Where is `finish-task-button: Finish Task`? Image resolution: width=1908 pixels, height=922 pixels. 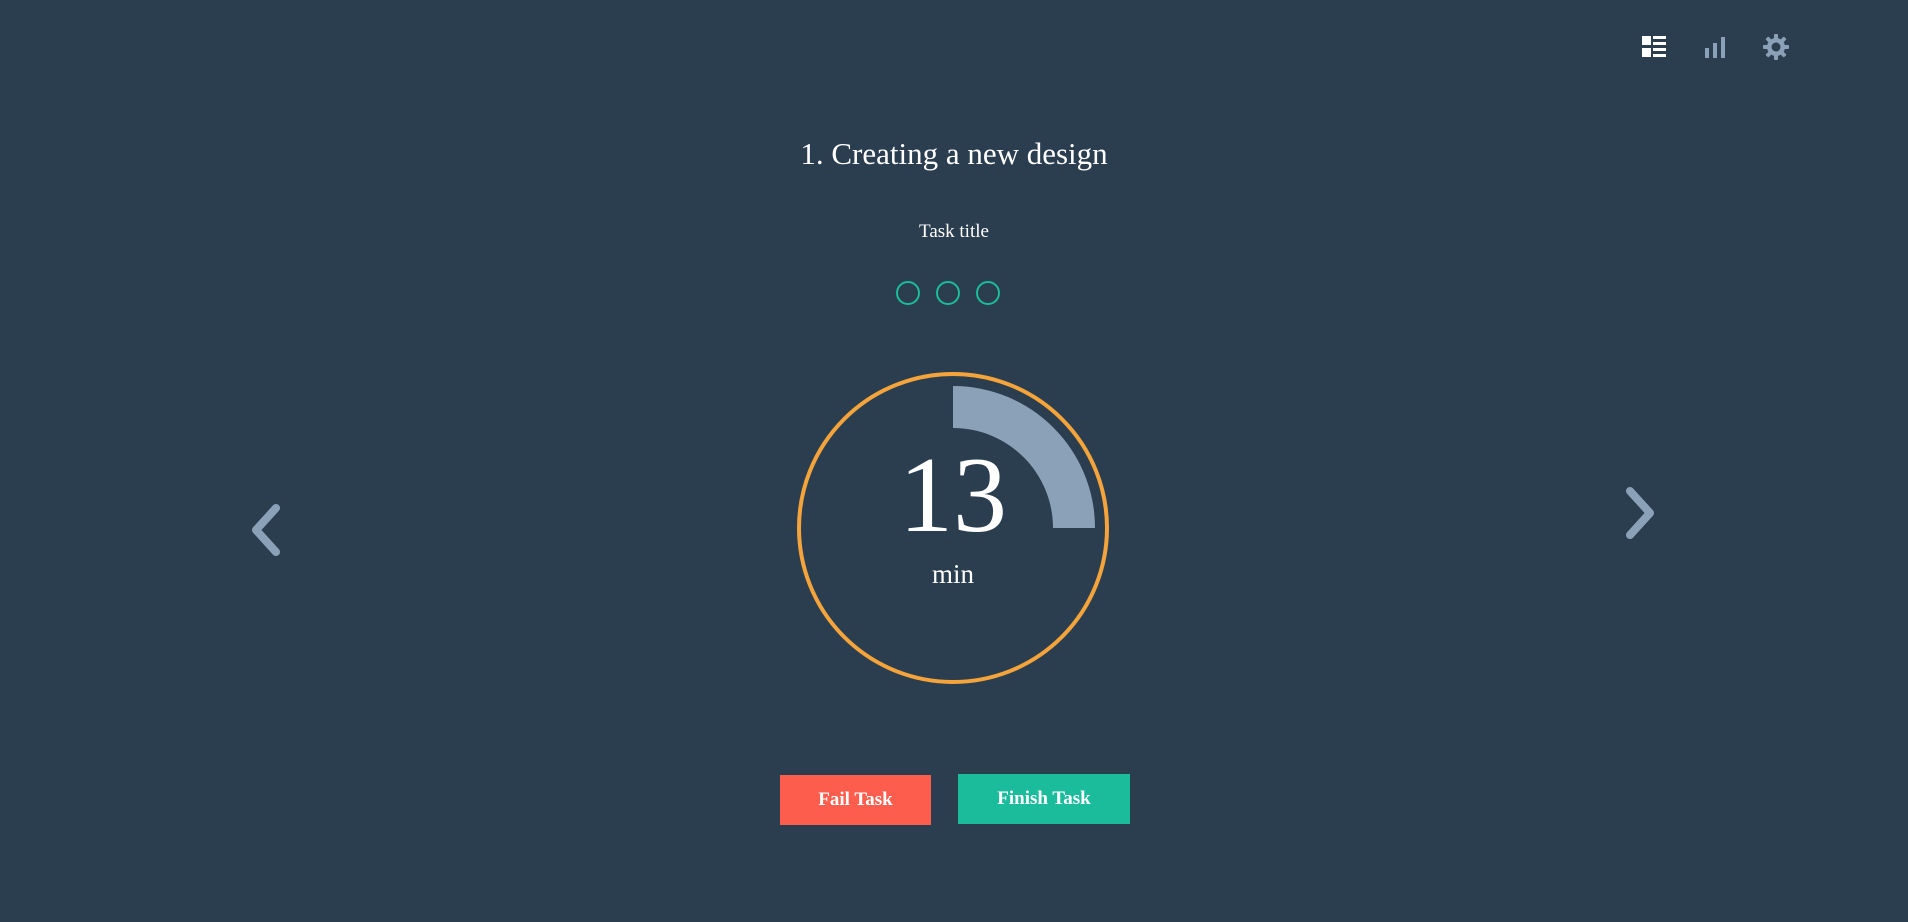
finish-task-button: Finish Task is located at coordinates (1044, 799).